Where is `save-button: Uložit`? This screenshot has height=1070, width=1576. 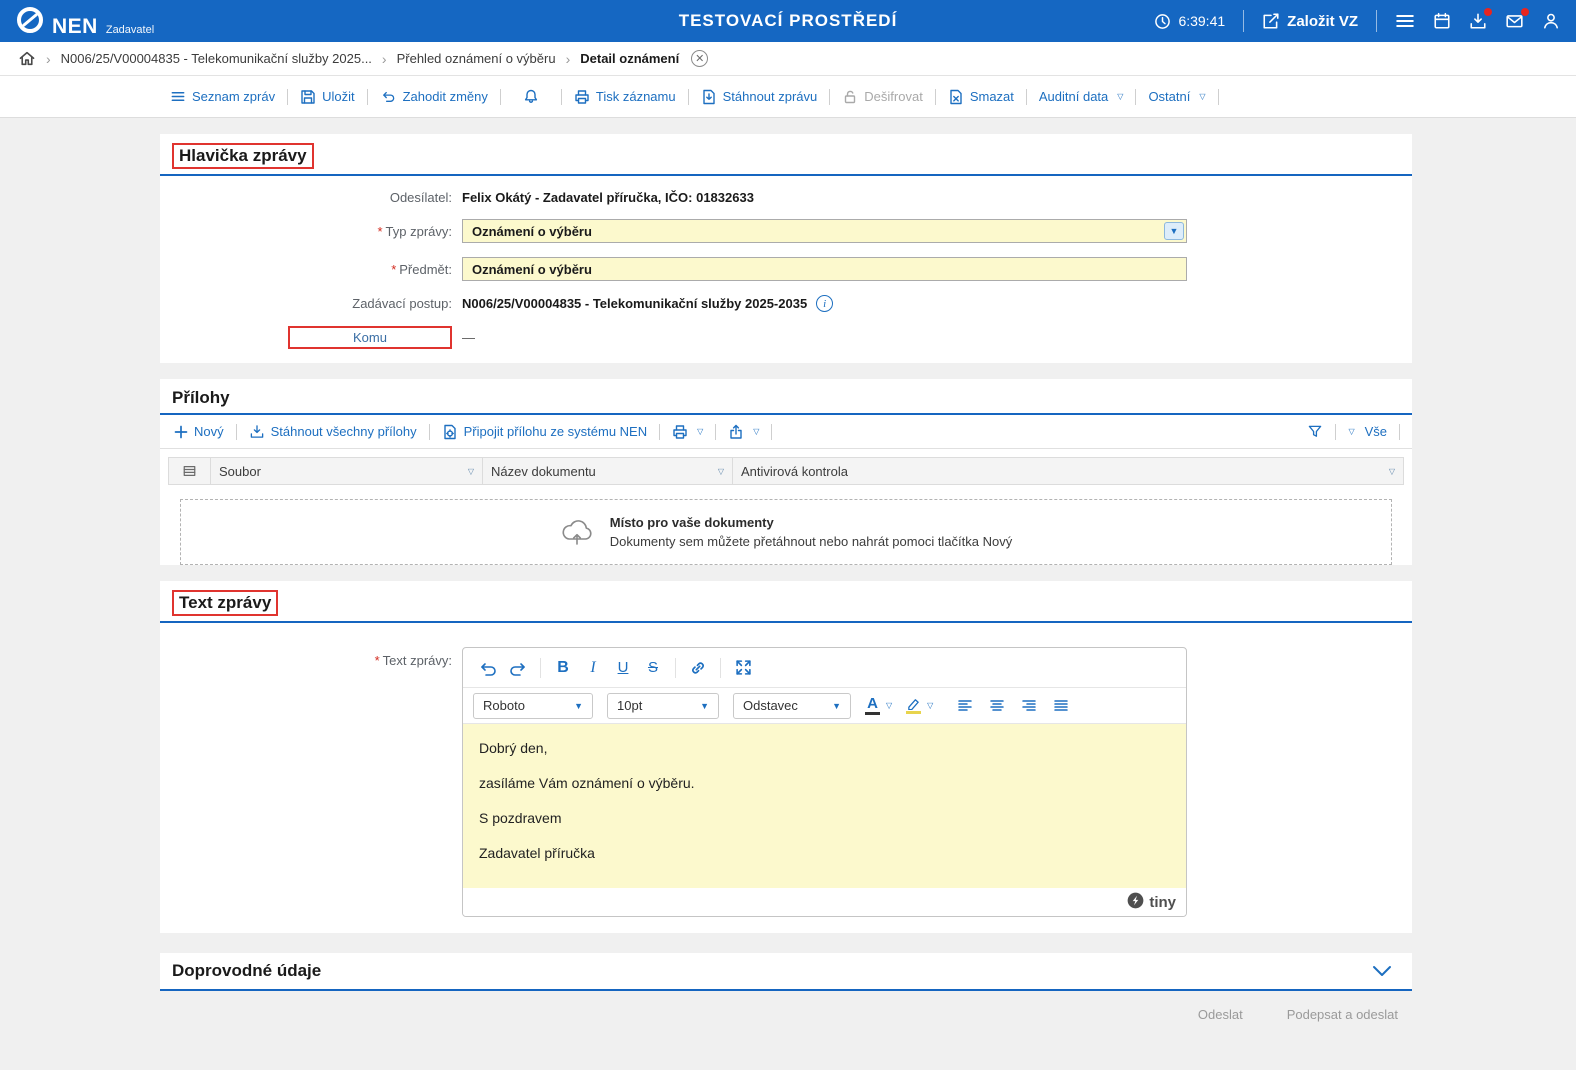 save-button: Uložit is located at coordinates (327, 97).